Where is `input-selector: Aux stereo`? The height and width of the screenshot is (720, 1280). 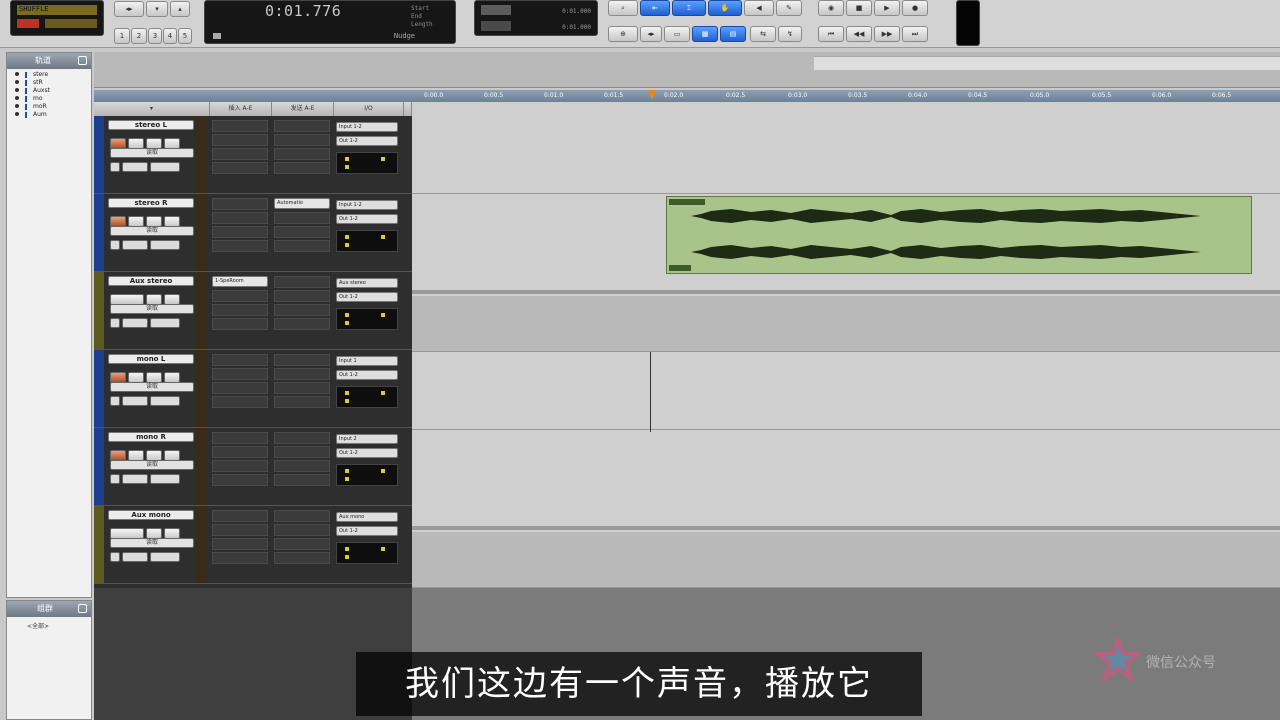
input-selector: Aux stereo is located at coordinates (367, 283).